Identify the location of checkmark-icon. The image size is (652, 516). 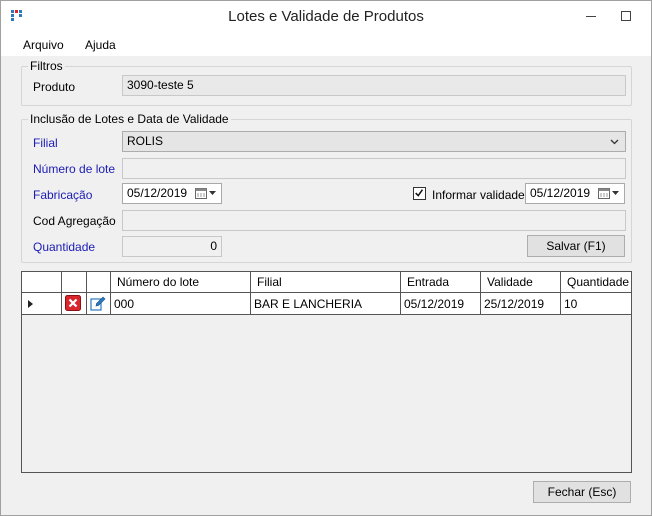
(419, 193).